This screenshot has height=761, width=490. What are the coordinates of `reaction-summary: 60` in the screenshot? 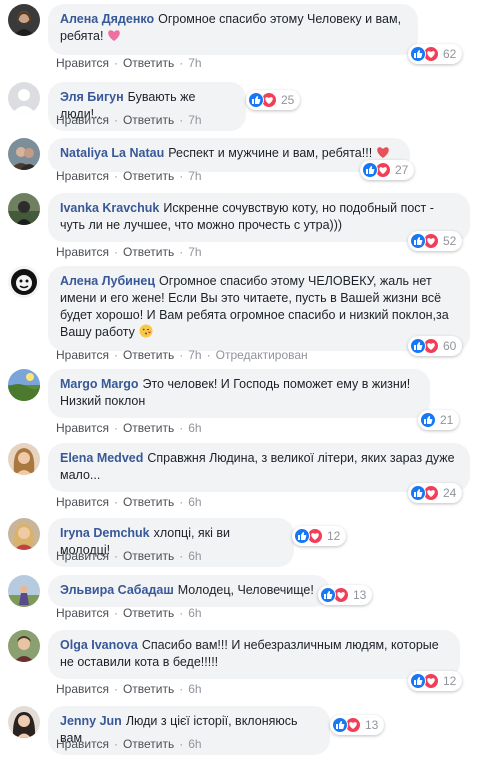 It's located at (435, 346).